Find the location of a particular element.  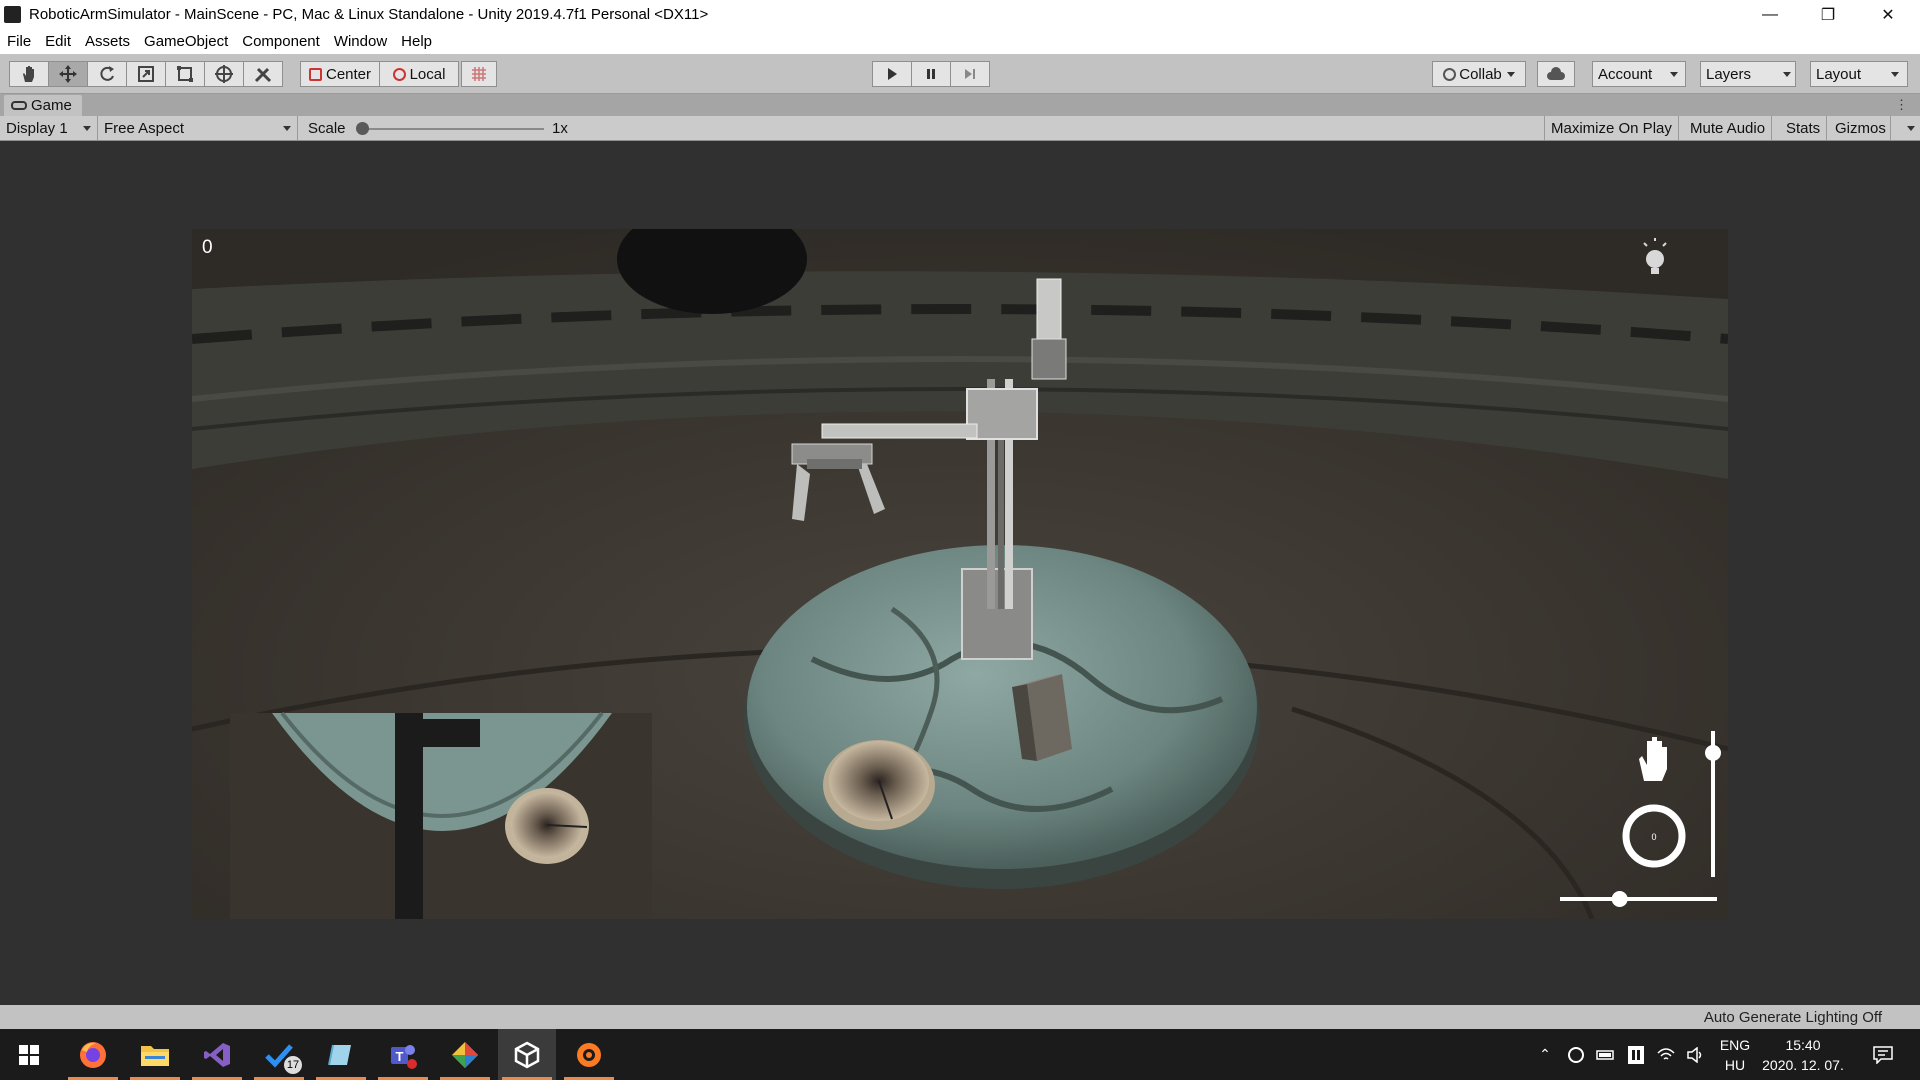

maximize-on-play-toggle: Maximize On Play is located at coordinates (1611, 128).